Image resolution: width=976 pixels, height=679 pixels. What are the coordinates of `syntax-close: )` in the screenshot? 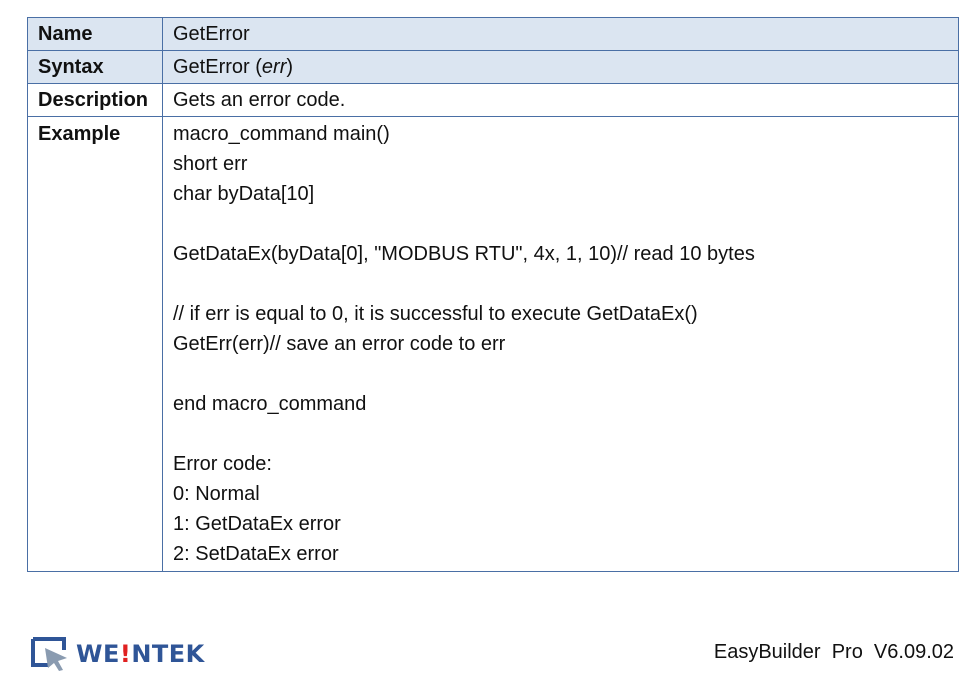 It's located at (290, 67).